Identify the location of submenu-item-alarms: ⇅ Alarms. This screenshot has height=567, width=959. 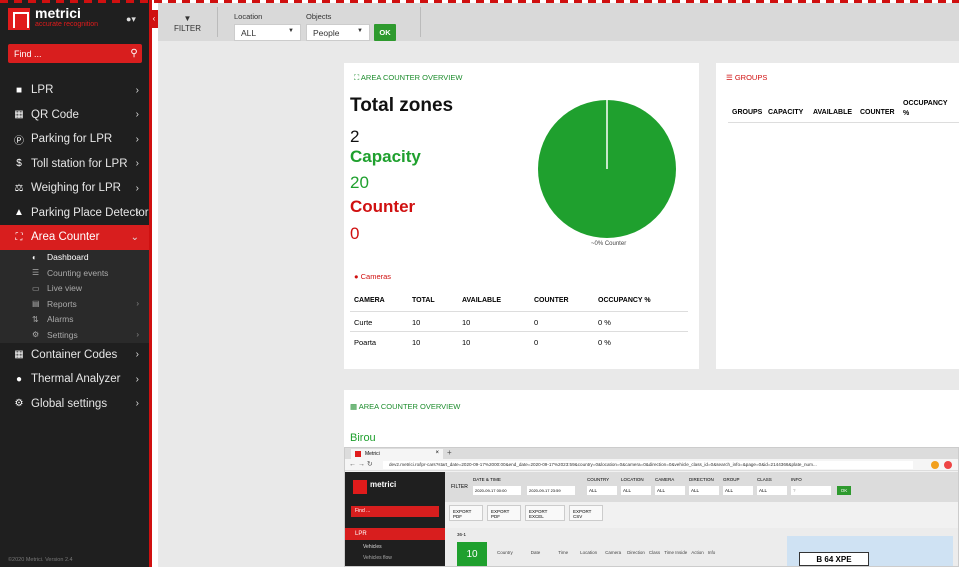
(74, 320).